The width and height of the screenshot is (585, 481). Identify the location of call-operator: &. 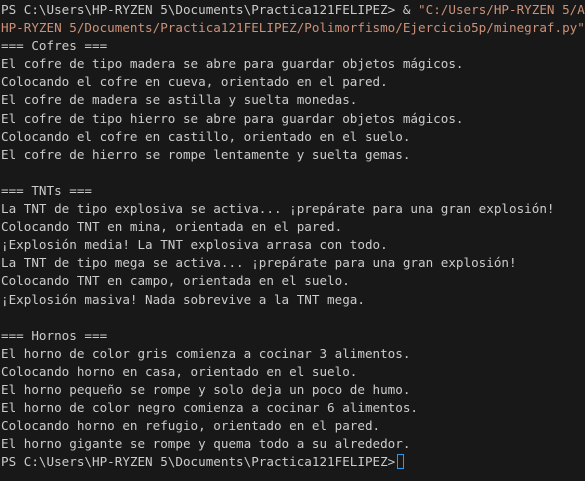
(410, 9).